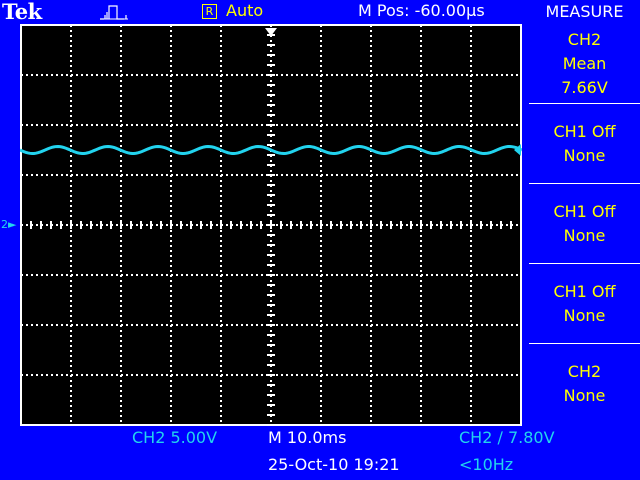  Describe the element at coordinates (584, 155) in the screenshot. I see `measure-slot-2-type: None` at that location.